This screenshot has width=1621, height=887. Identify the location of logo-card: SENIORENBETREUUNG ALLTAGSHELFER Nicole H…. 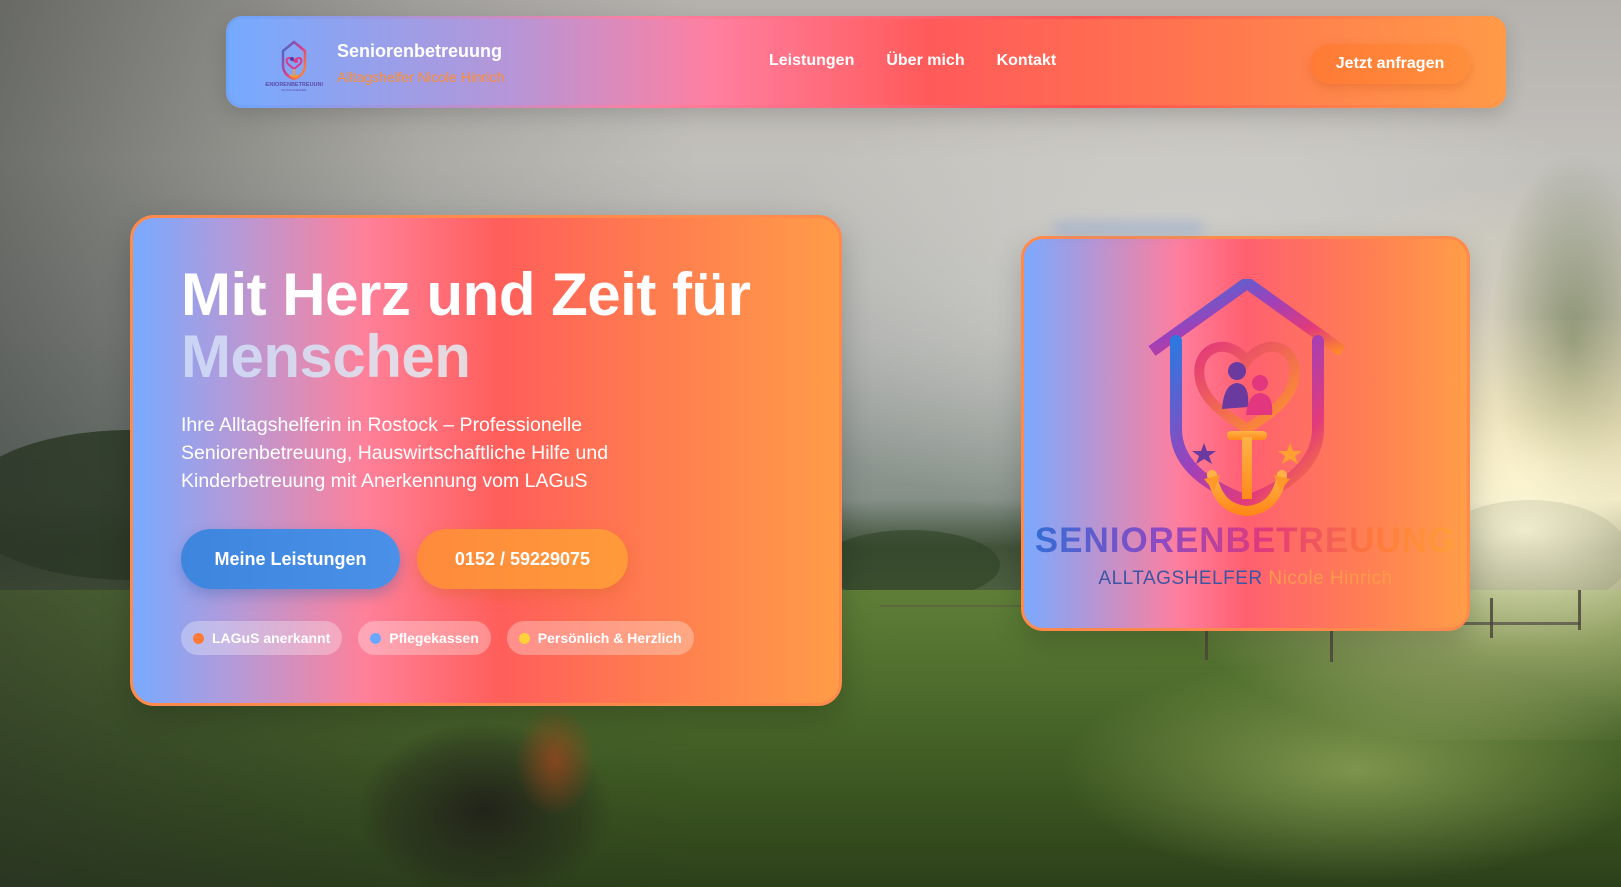
(1245, 433).